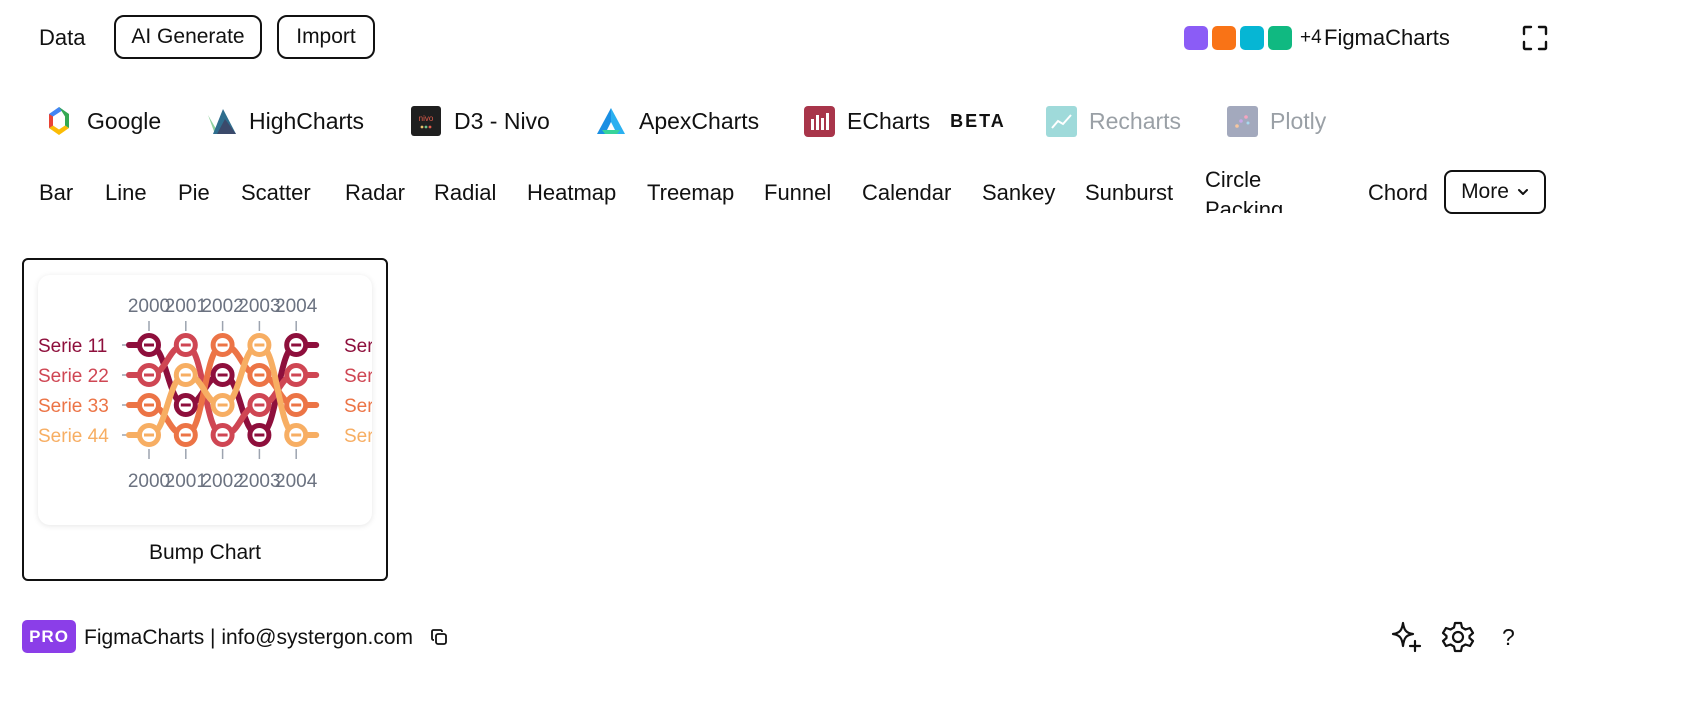  I want to click on apexcharts-icon, so click(611, 121).